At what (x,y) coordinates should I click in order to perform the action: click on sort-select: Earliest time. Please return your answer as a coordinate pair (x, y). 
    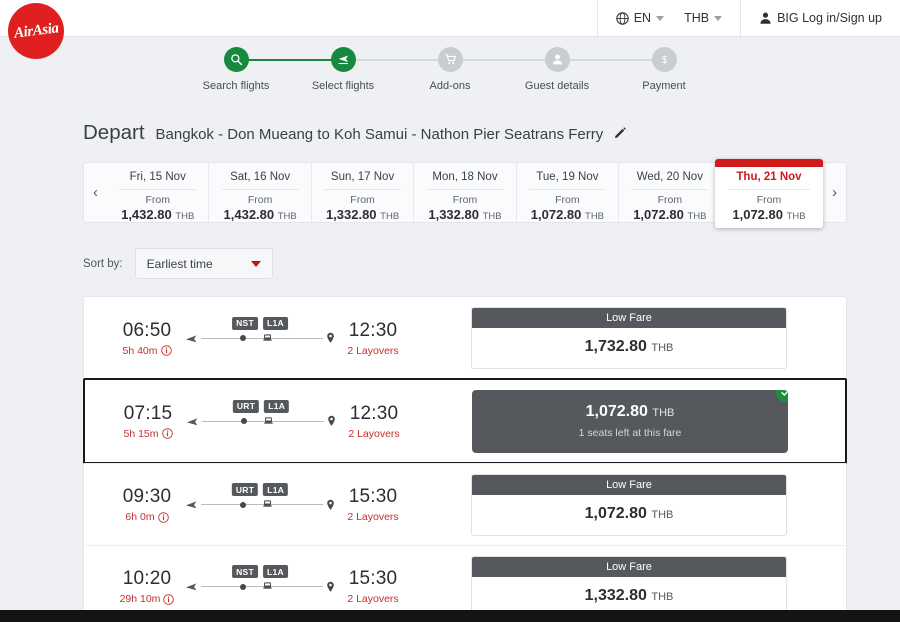
    Looking at the image, I should click on (203, 263).